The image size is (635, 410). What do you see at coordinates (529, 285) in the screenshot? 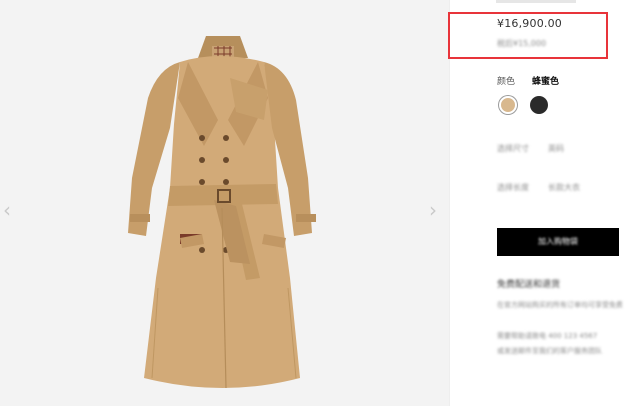
I see `shipping-title: 免费配送和退货` at bounding box center [529, 285].